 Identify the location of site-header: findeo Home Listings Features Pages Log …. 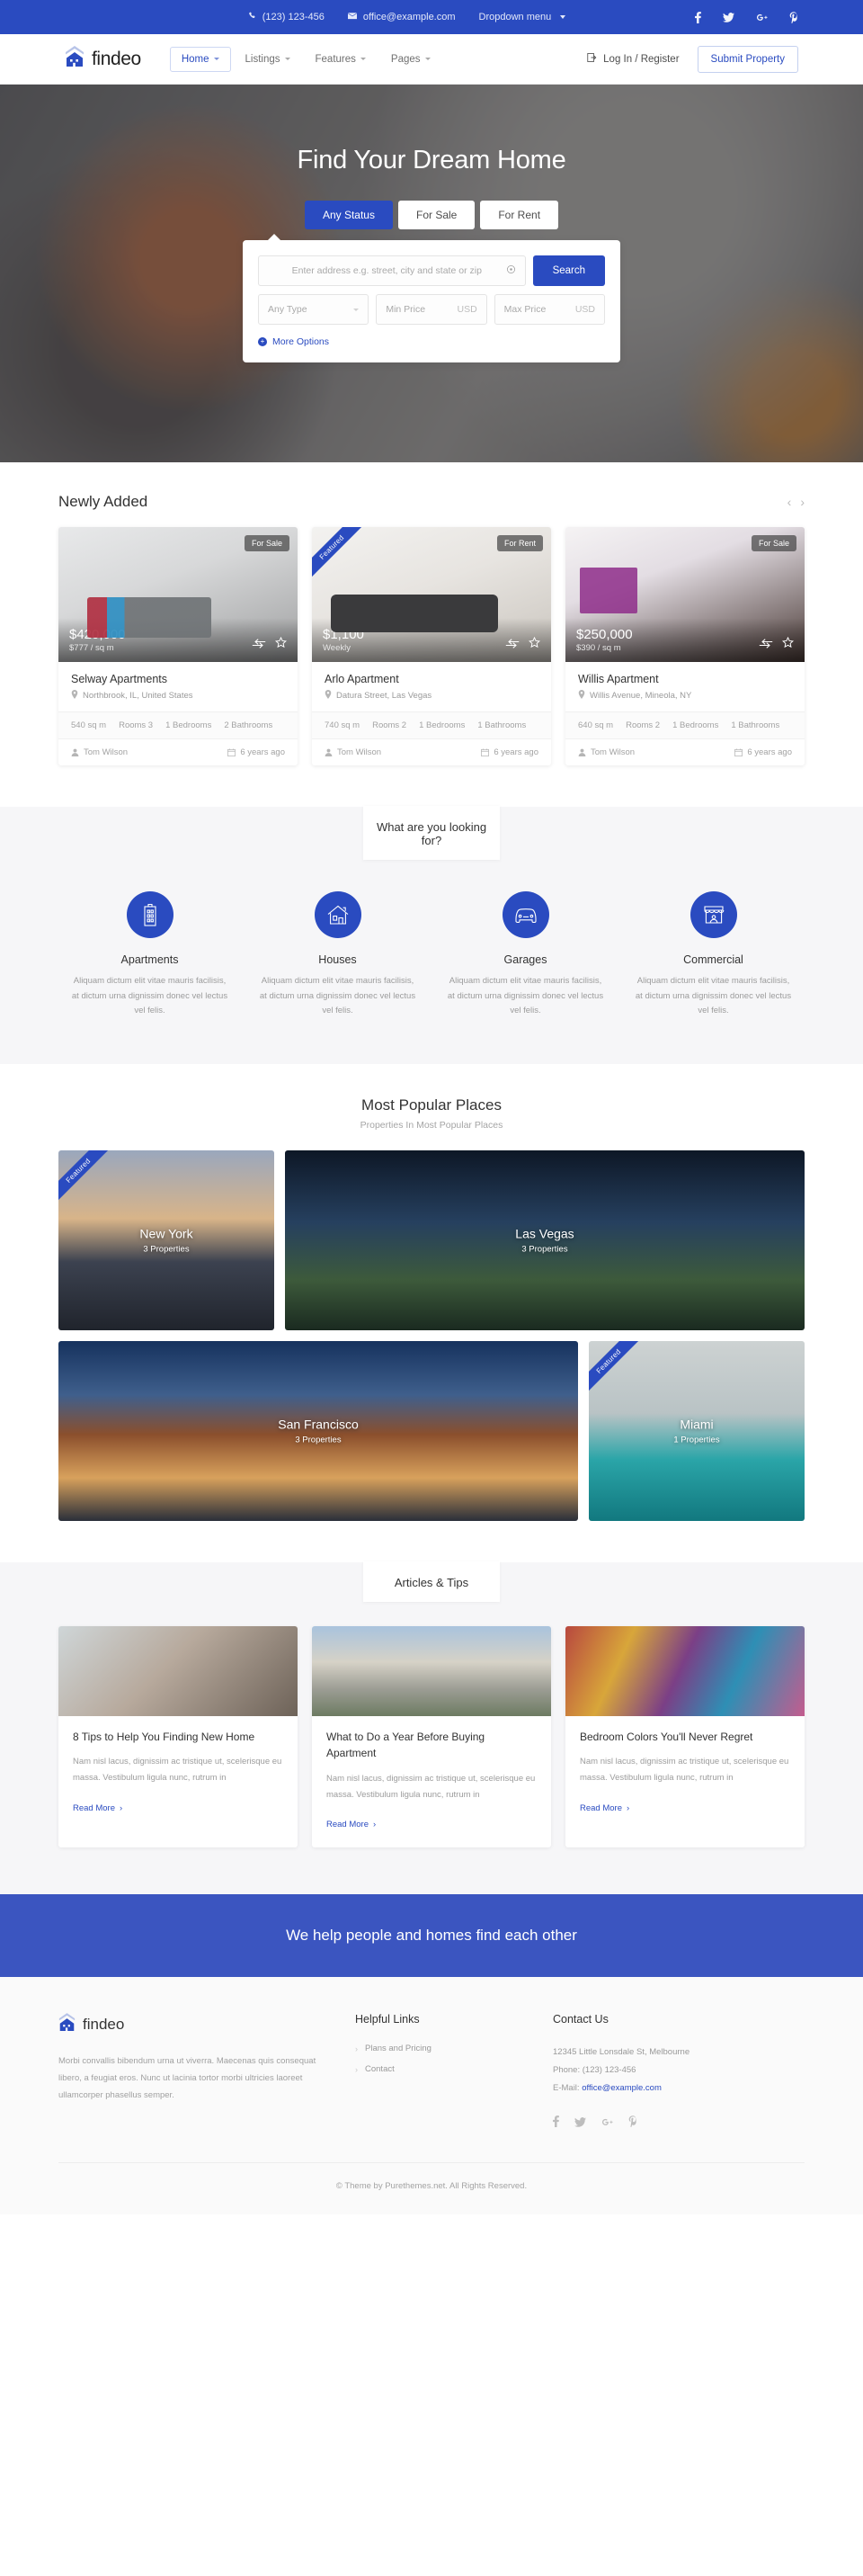
(432, 60).